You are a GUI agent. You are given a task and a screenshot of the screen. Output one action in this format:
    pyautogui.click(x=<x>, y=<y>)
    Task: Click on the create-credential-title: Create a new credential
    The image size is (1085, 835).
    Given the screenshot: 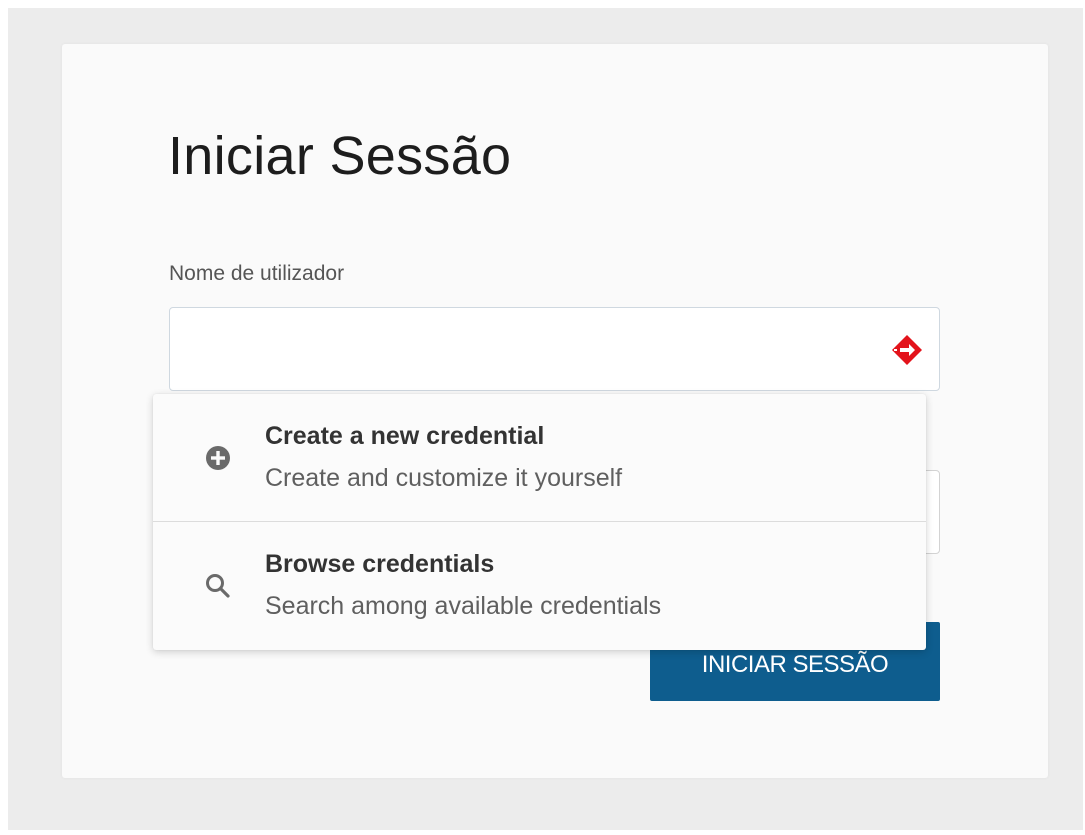 What is the action you would take?
    pyautogui.click(x=405, y=436)
    